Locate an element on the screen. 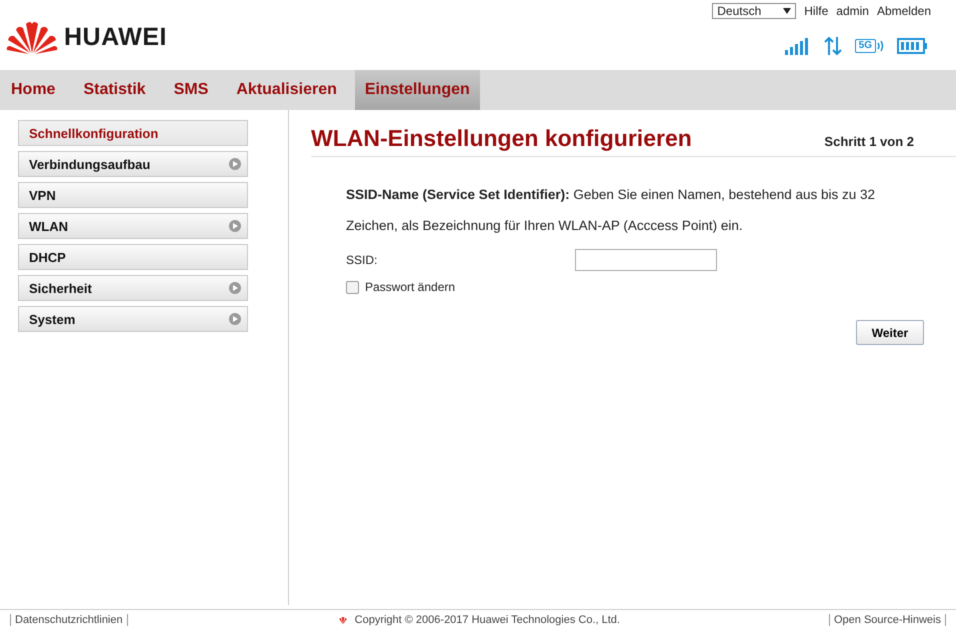 The width and height of the screenshot is (956, 630). page-title: WLAN-Einstellungen konfigurieren is located at coordinates (501, 138).